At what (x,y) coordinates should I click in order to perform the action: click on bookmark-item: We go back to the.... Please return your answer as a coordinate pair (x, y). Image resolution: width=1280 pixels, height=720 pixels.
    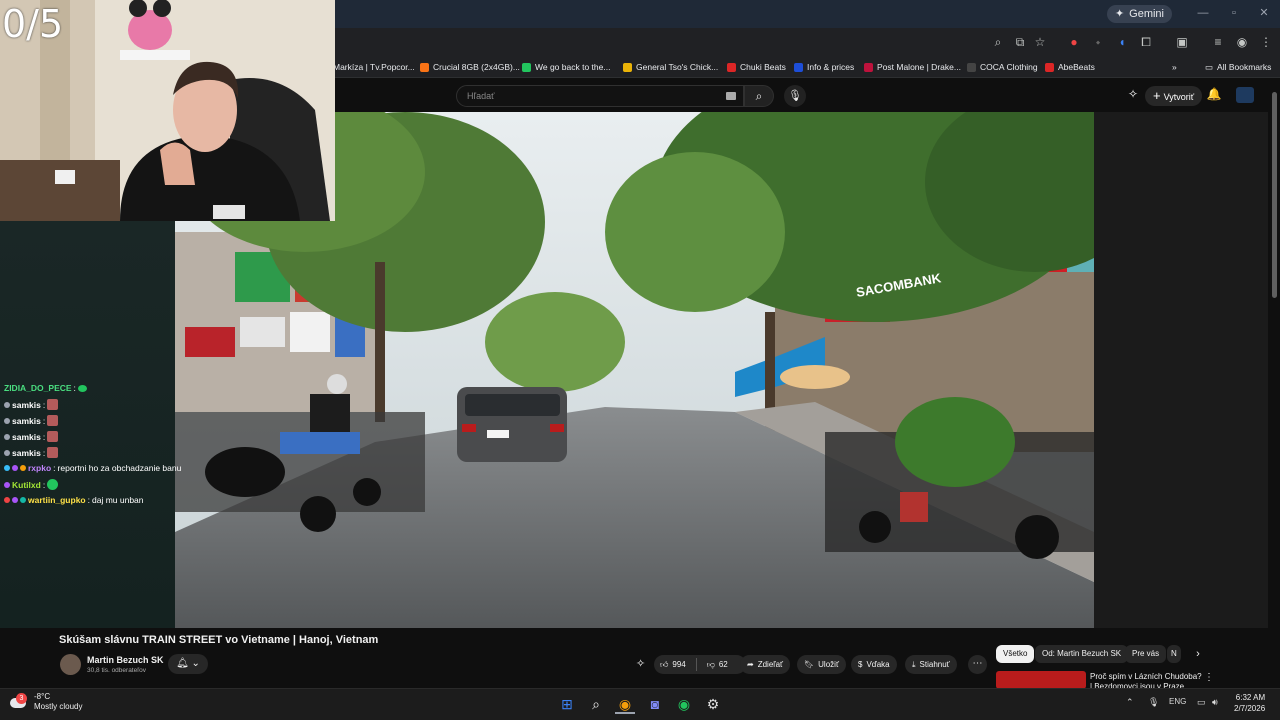
    Looking at the image, I should click on (566, 67).